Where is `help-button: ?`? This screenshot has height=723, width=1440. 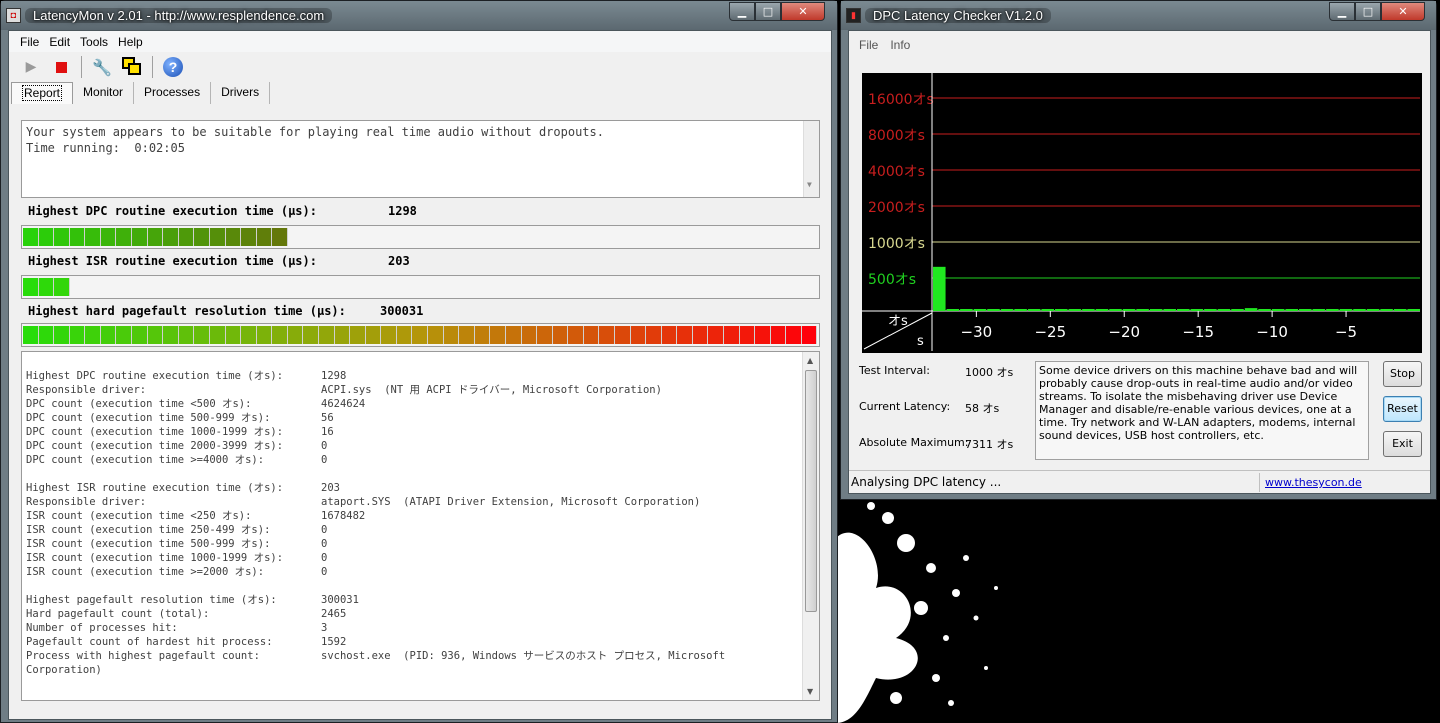 help-button: ? is located at coordinates (173, 67).